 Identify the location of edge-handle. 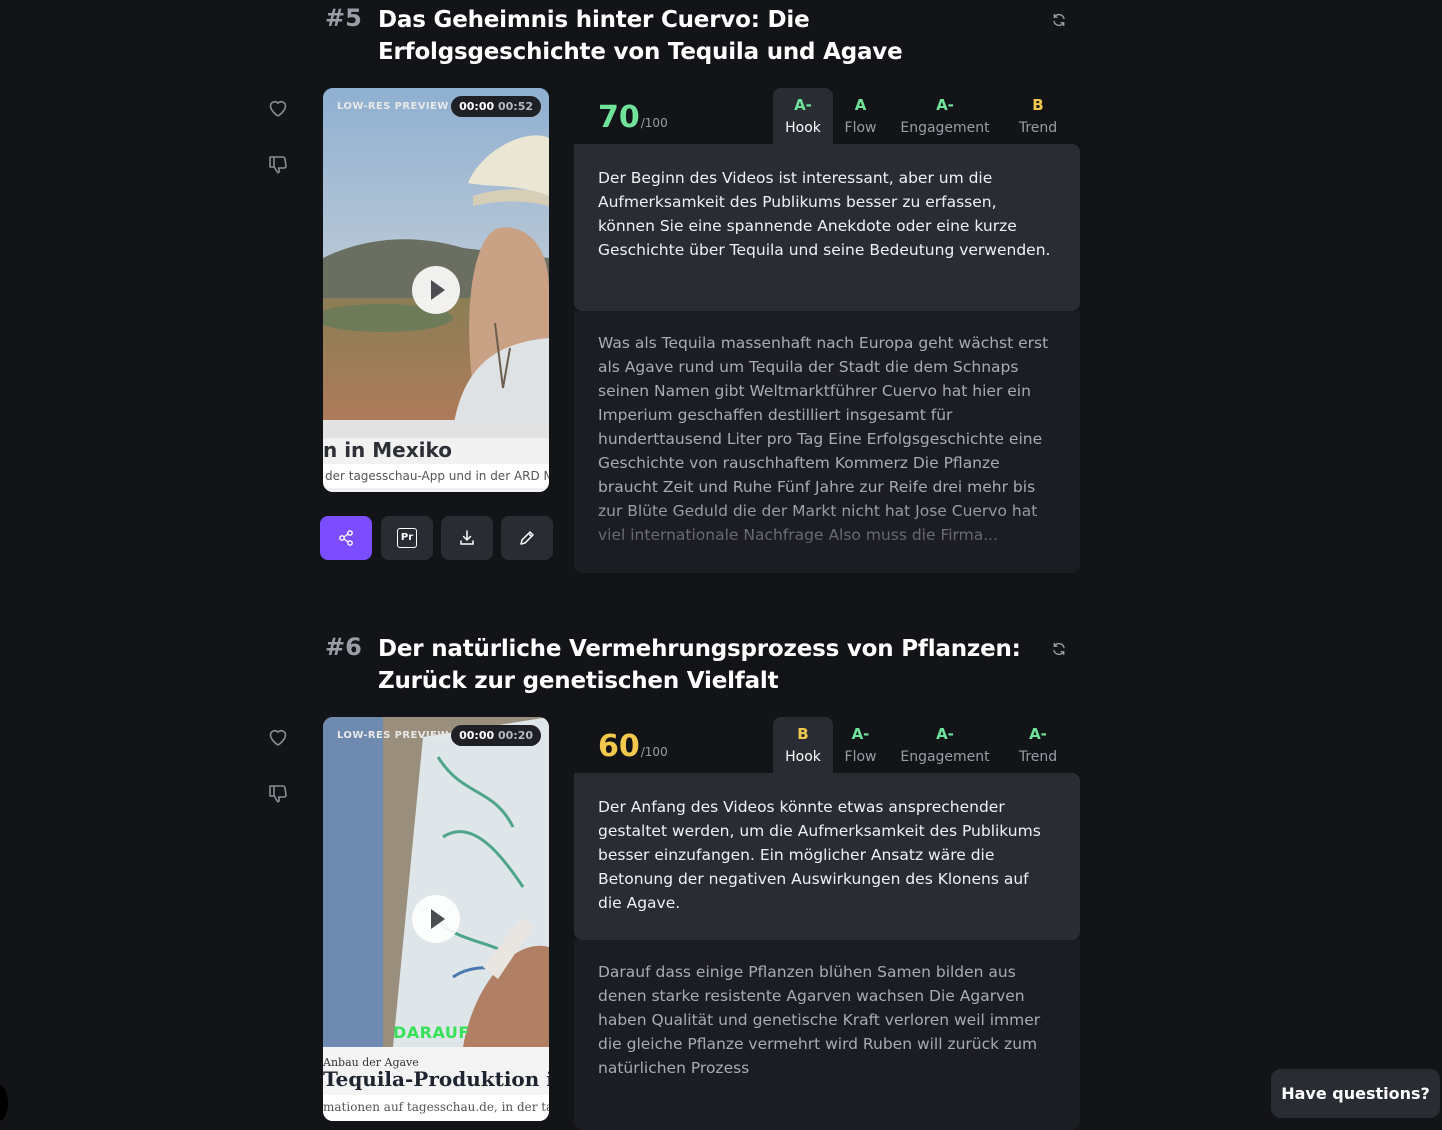
(4, 1103).